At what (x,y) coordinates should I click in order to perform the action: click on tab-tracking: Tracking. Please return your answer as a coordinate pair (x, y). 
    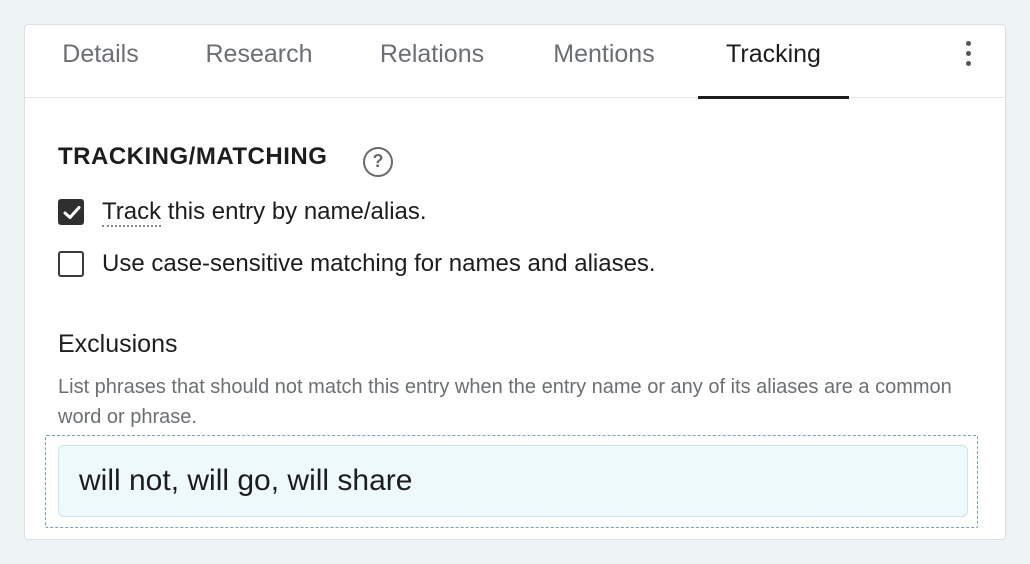
    Looking at the image, I should click on (773, 62).